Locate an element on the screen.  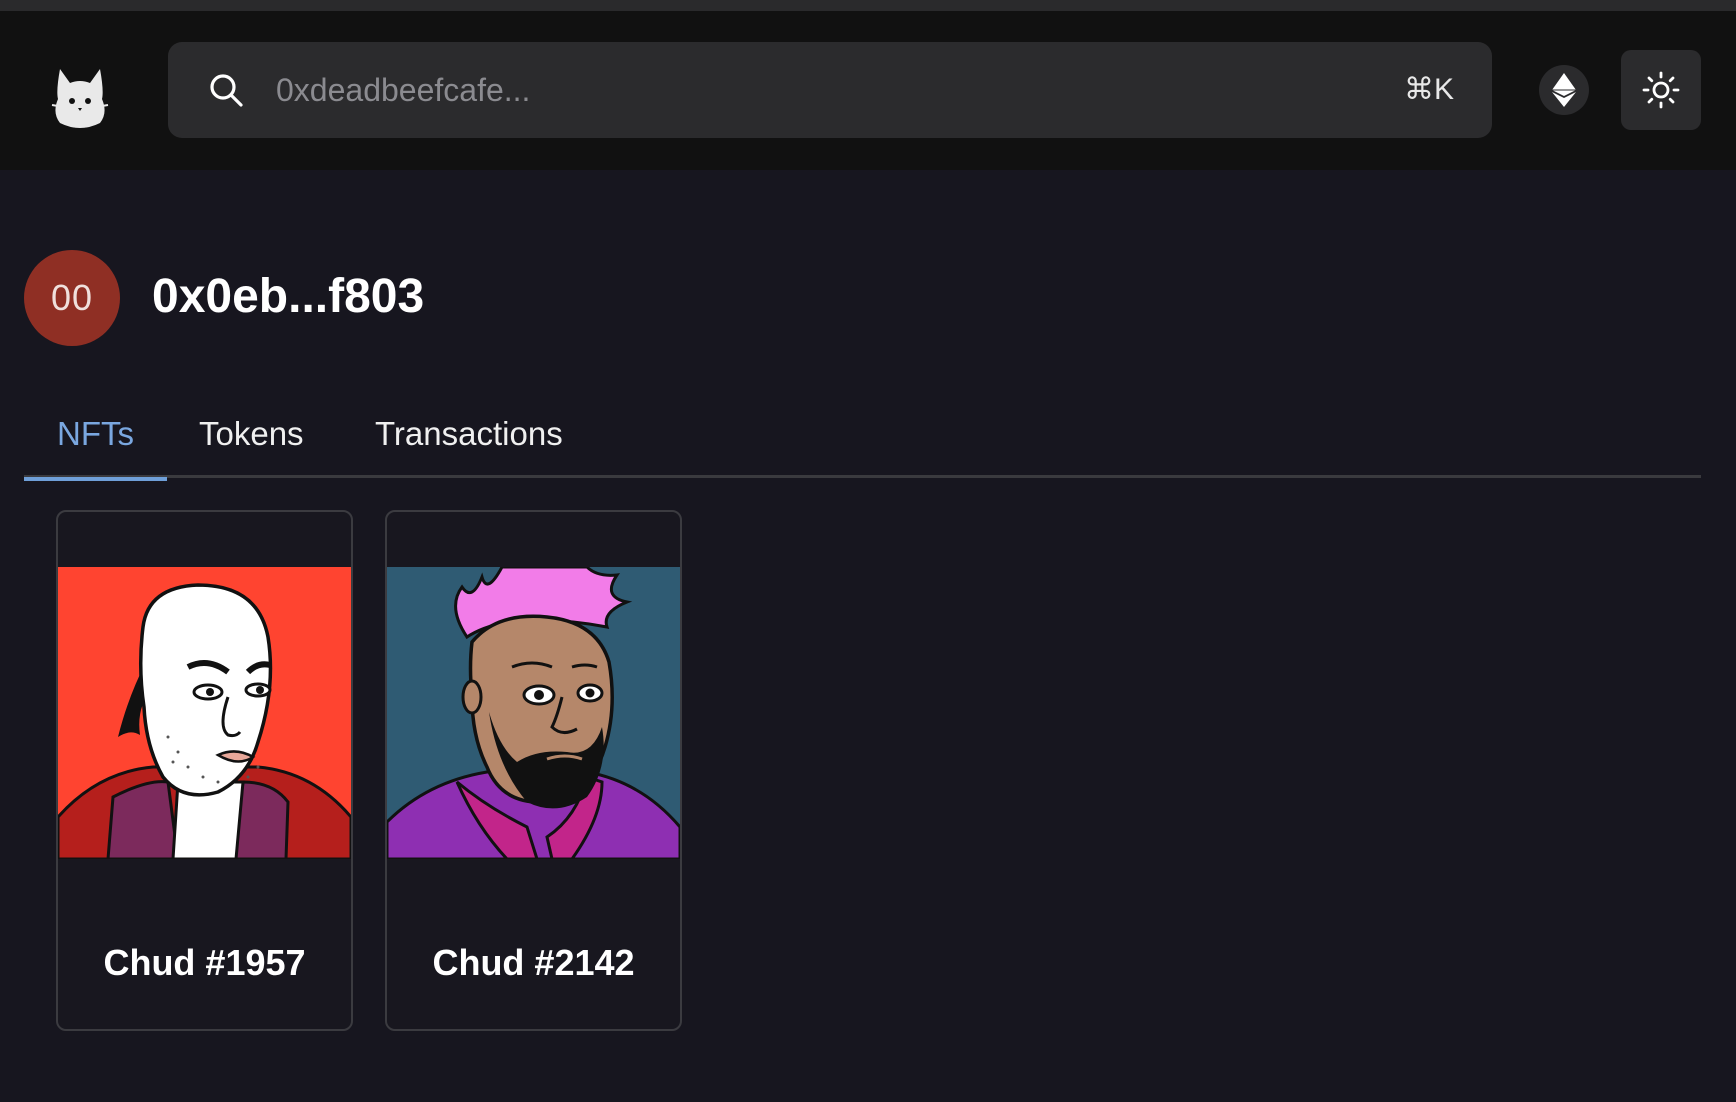
search-icon is located at coordinates (226, 90).